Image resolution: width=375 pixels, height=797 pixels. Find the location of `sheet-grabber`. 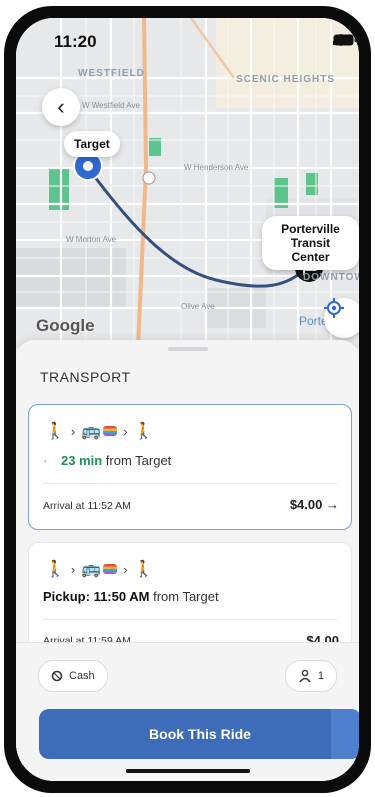

sheet-grabber is located at coordinates (188, 349).